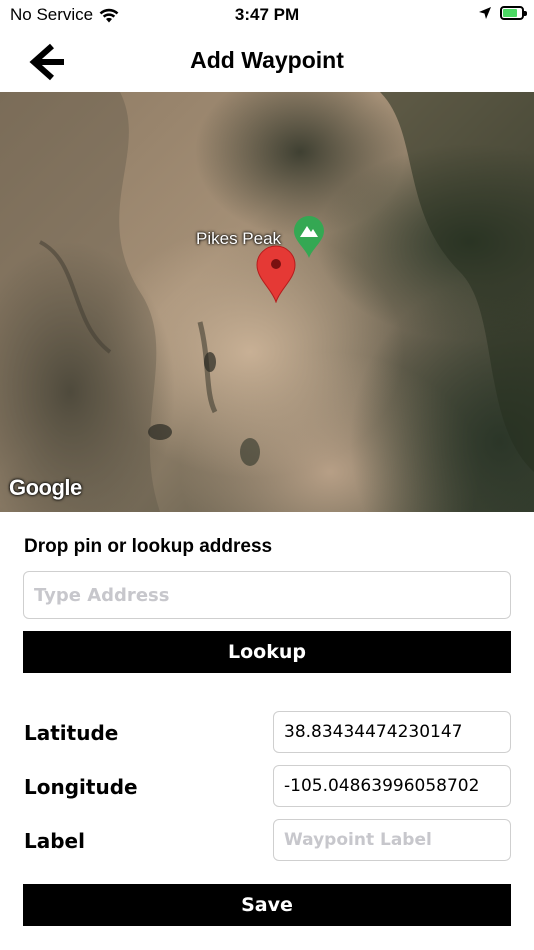 This screenshot has width=534, height=950. What do you see at coordinates (392, 732) in the screenshot?
I see `latitude-field` at bounding box center [392, 732].